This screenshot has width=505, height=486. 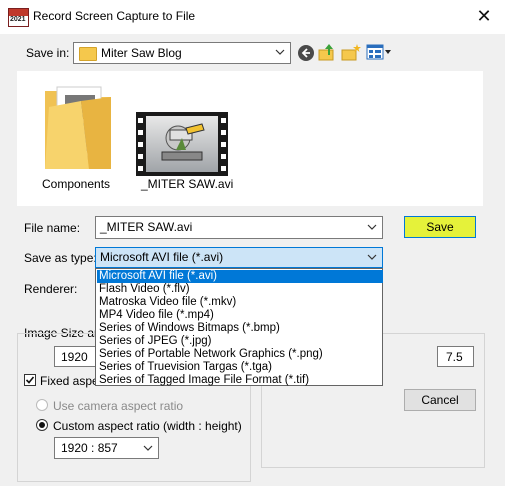 I want to click on save-in-label: Save in:, so click(x=48, y=53).